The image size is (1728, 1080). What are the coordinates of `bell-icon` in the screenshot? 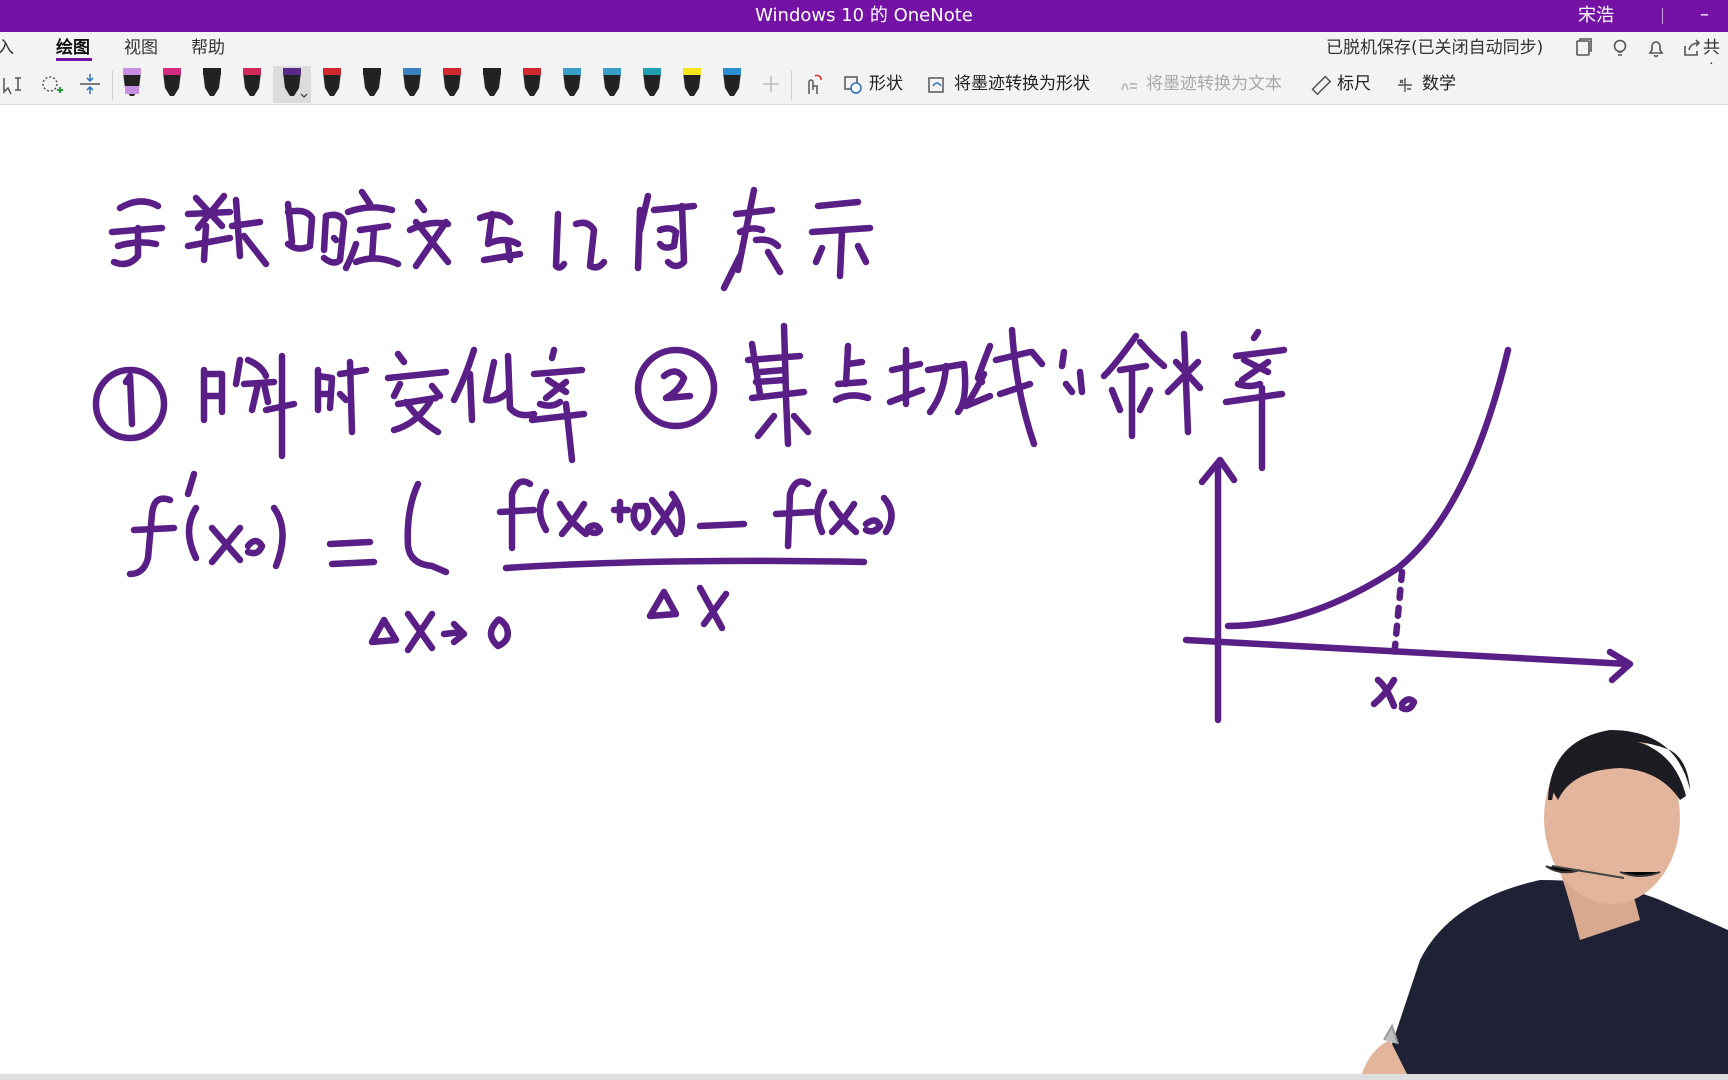 It's located at (1656, 48).